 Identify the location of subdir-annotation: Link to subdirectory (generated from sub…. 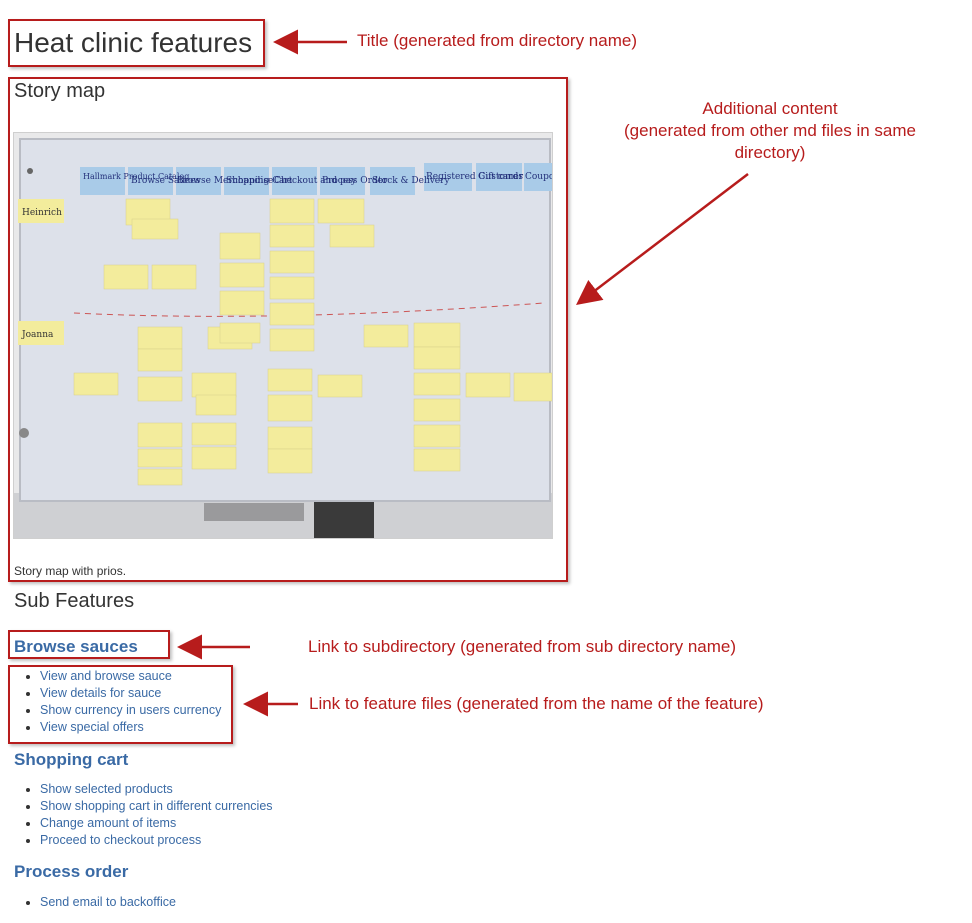
(522, 646).